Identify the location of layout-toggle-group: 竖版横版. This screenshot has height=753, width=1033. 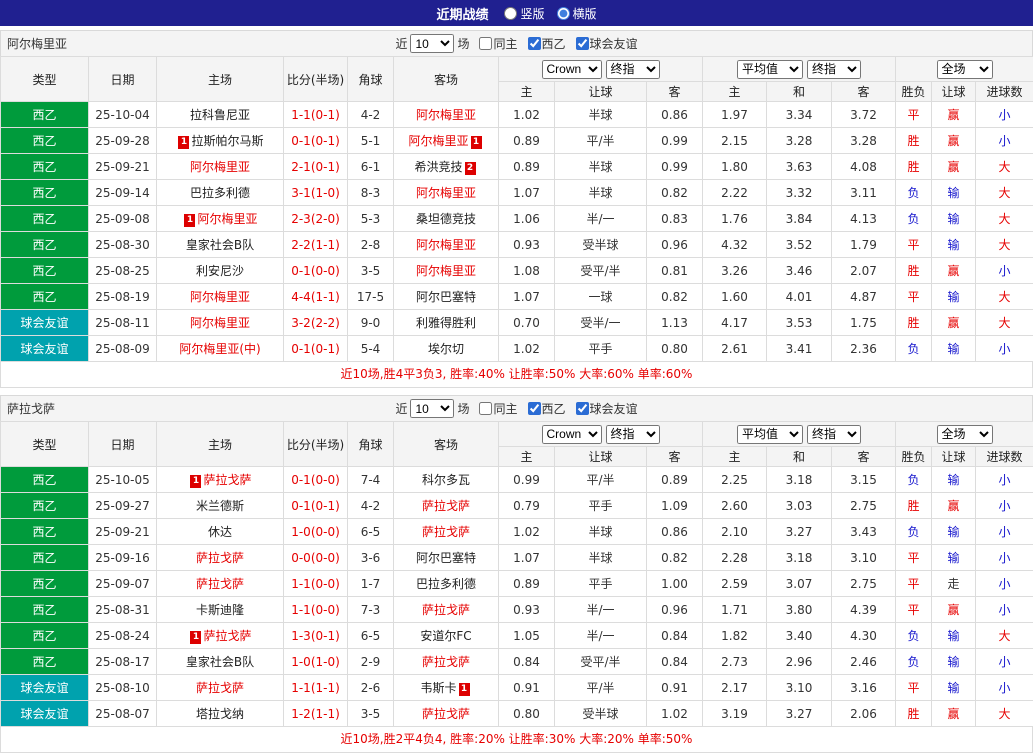
(550, 13).